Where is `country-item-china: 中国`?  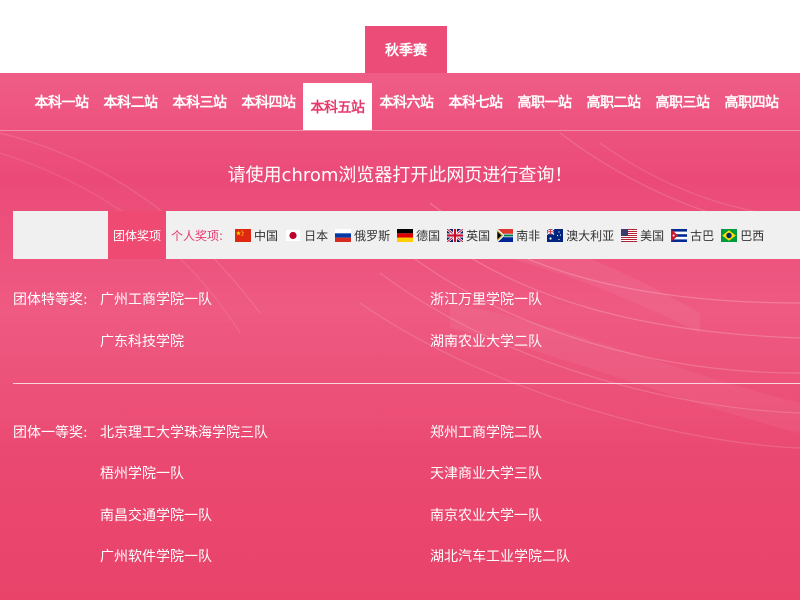 country-item-china: 中国 is located at coordinates (256, 235).